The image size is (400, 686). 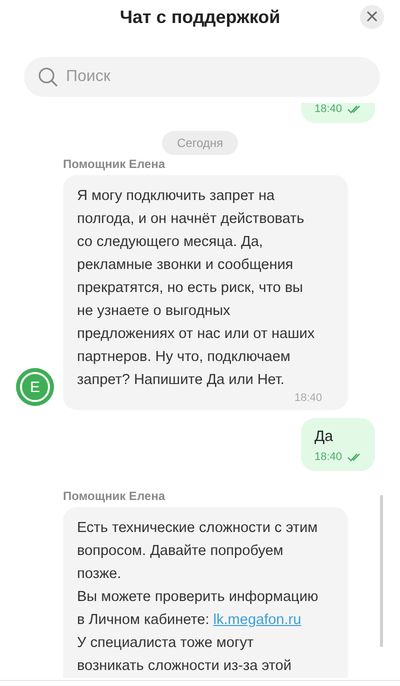 I want to click on search-field: Поиск, so click(x=202, y=77).